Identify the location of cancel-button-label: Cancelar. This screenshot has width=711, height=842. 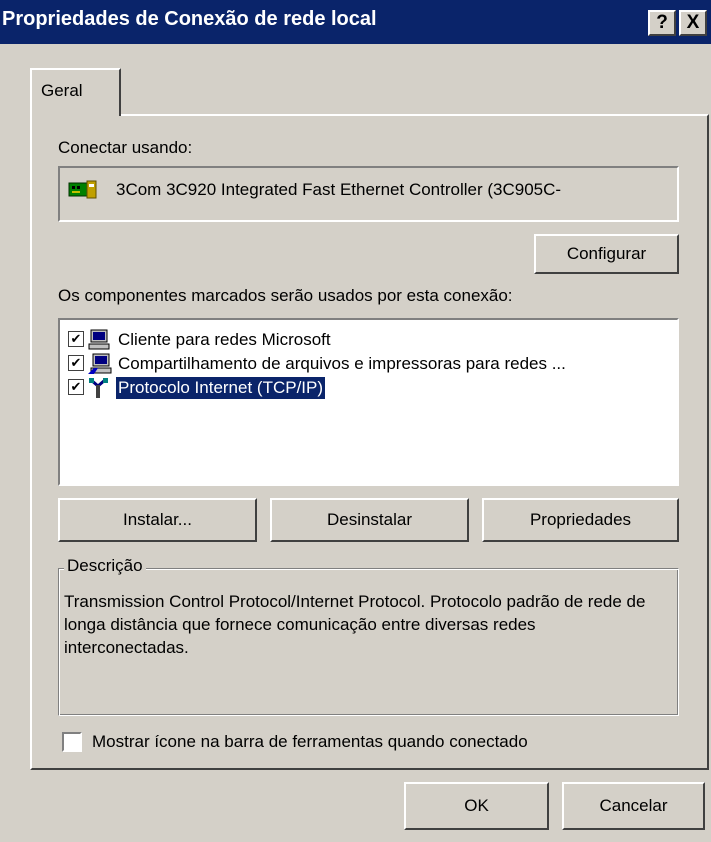
(633, 805).